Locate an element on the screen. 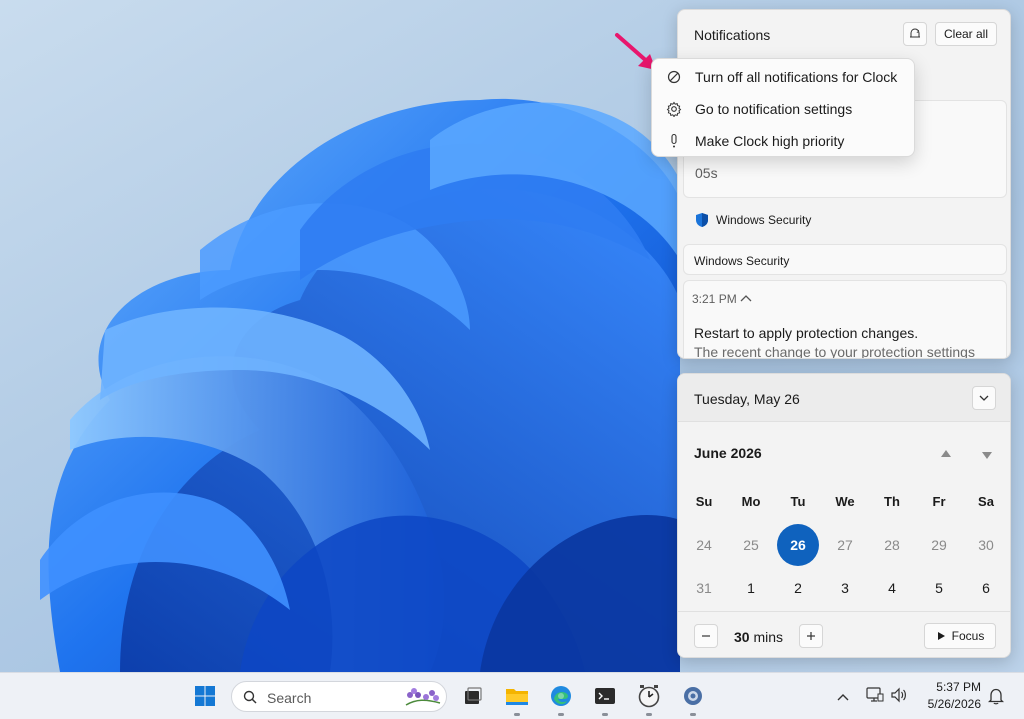  weekday-saturday: Sa is located at coordinates (986, 501).